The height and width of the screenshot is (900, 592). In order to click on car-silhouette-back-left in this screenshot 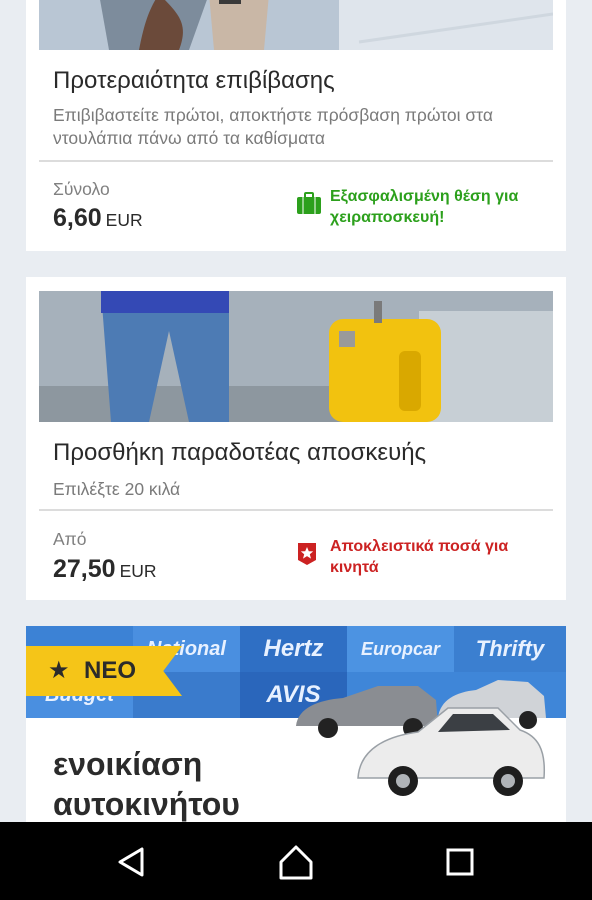, I will do `click(367, 712)`.